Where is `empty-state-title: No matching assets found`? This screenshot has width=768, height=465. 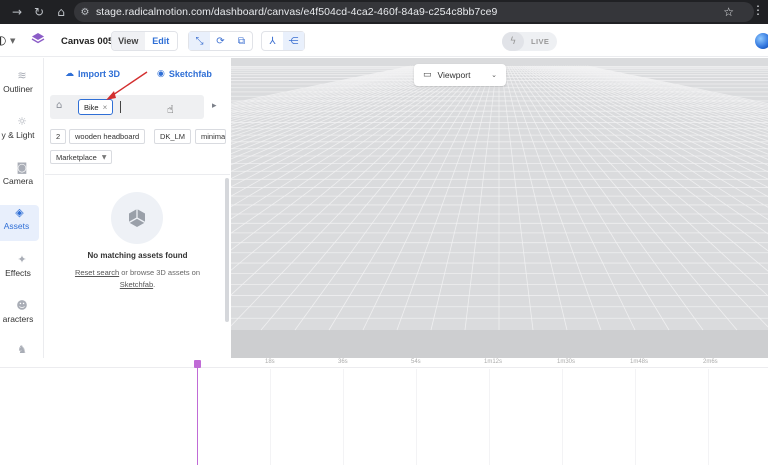 empty-state-title: No matching assets found is located at coordinates (137, 255).